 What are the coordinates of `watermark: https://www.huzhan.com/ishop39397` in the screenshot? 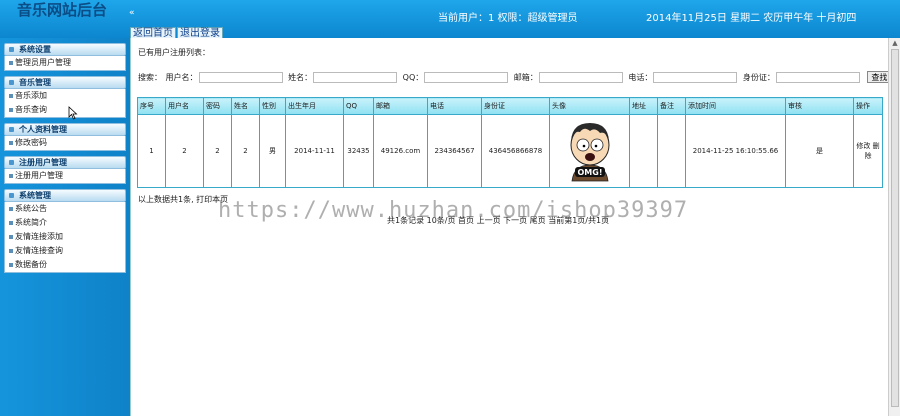 It's located at (453, 210).